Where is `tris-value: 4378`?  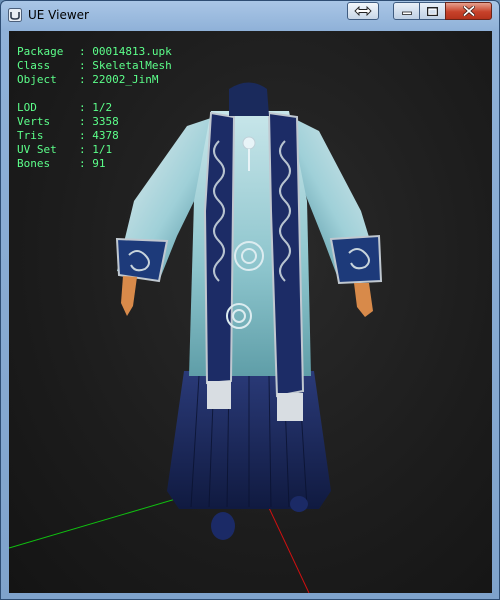
tris-value: 4378 is located at coordinates (105, 135).